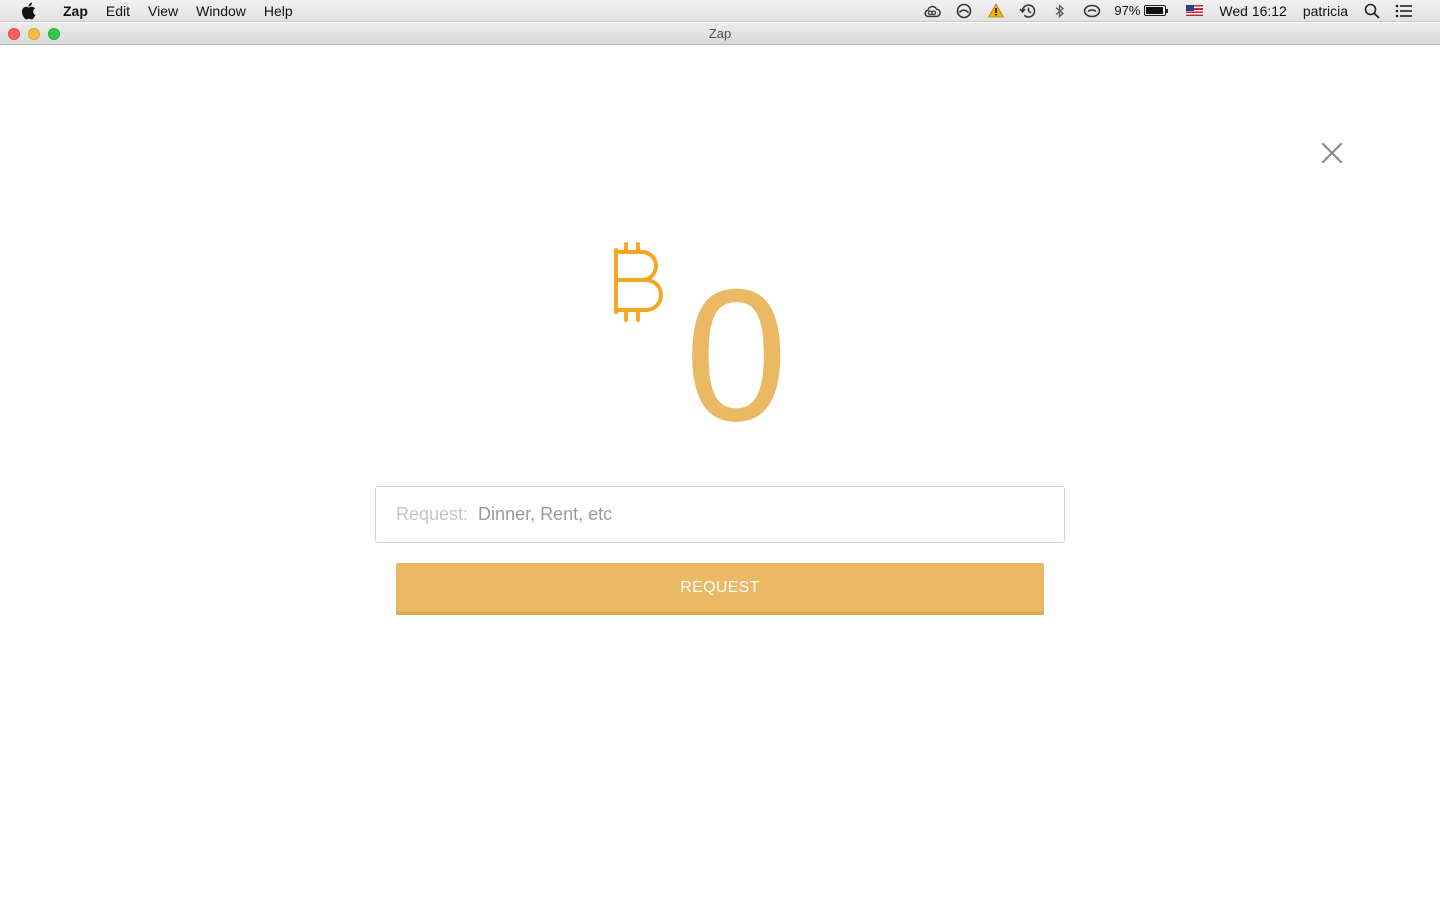  Describe the element at coordinates (14, 34) in the screenshot. I see `window-close-button` at that location.